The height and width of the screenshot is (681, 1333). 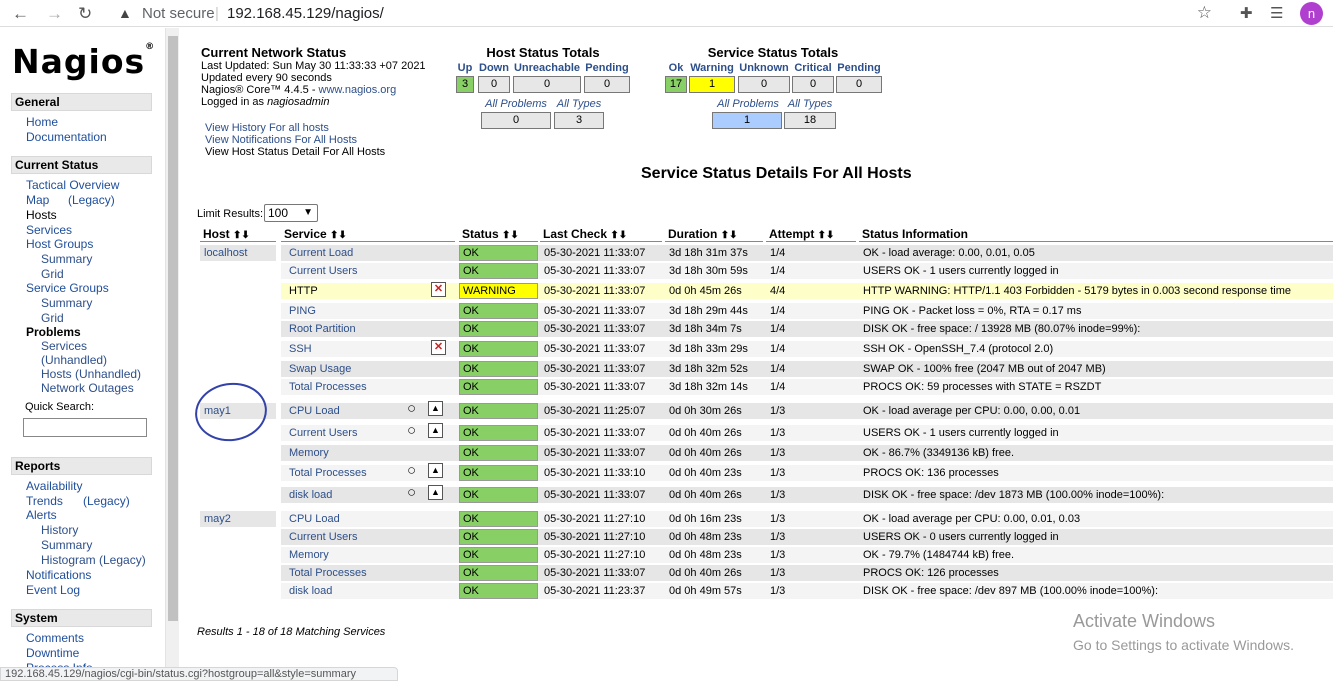 I want to click on reload-icon: ↻, so click(x=85, y=14).